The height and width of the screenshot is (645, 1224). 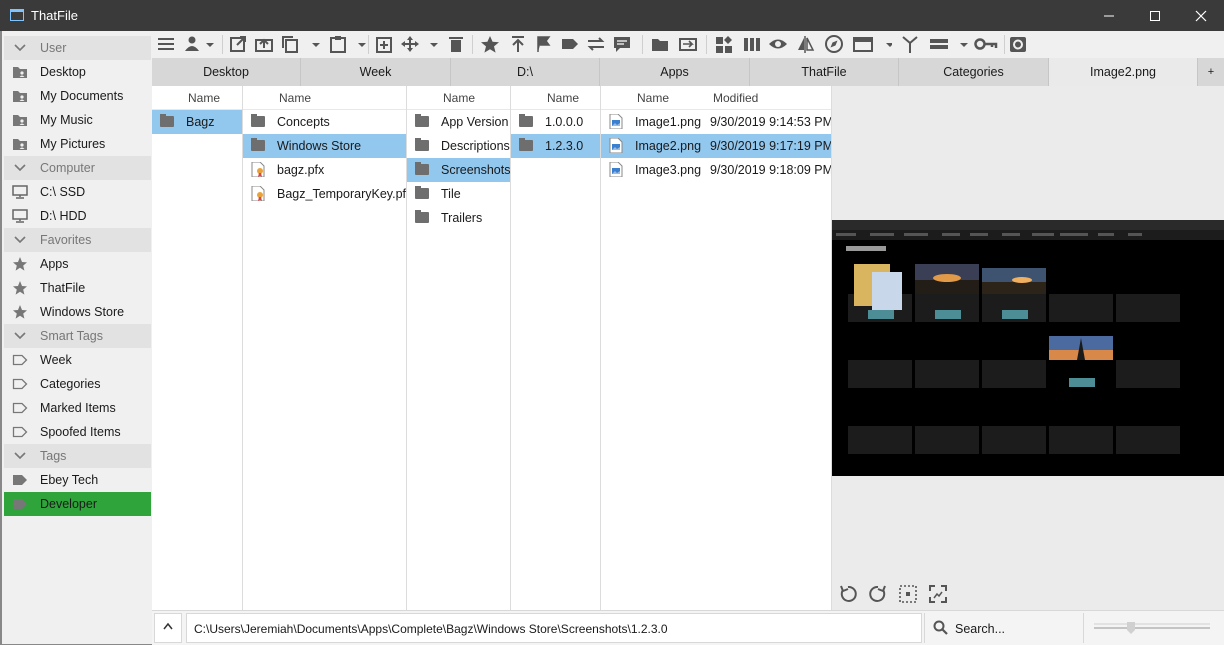 I want to click on new-folder-button, so click(x=660, y=44).